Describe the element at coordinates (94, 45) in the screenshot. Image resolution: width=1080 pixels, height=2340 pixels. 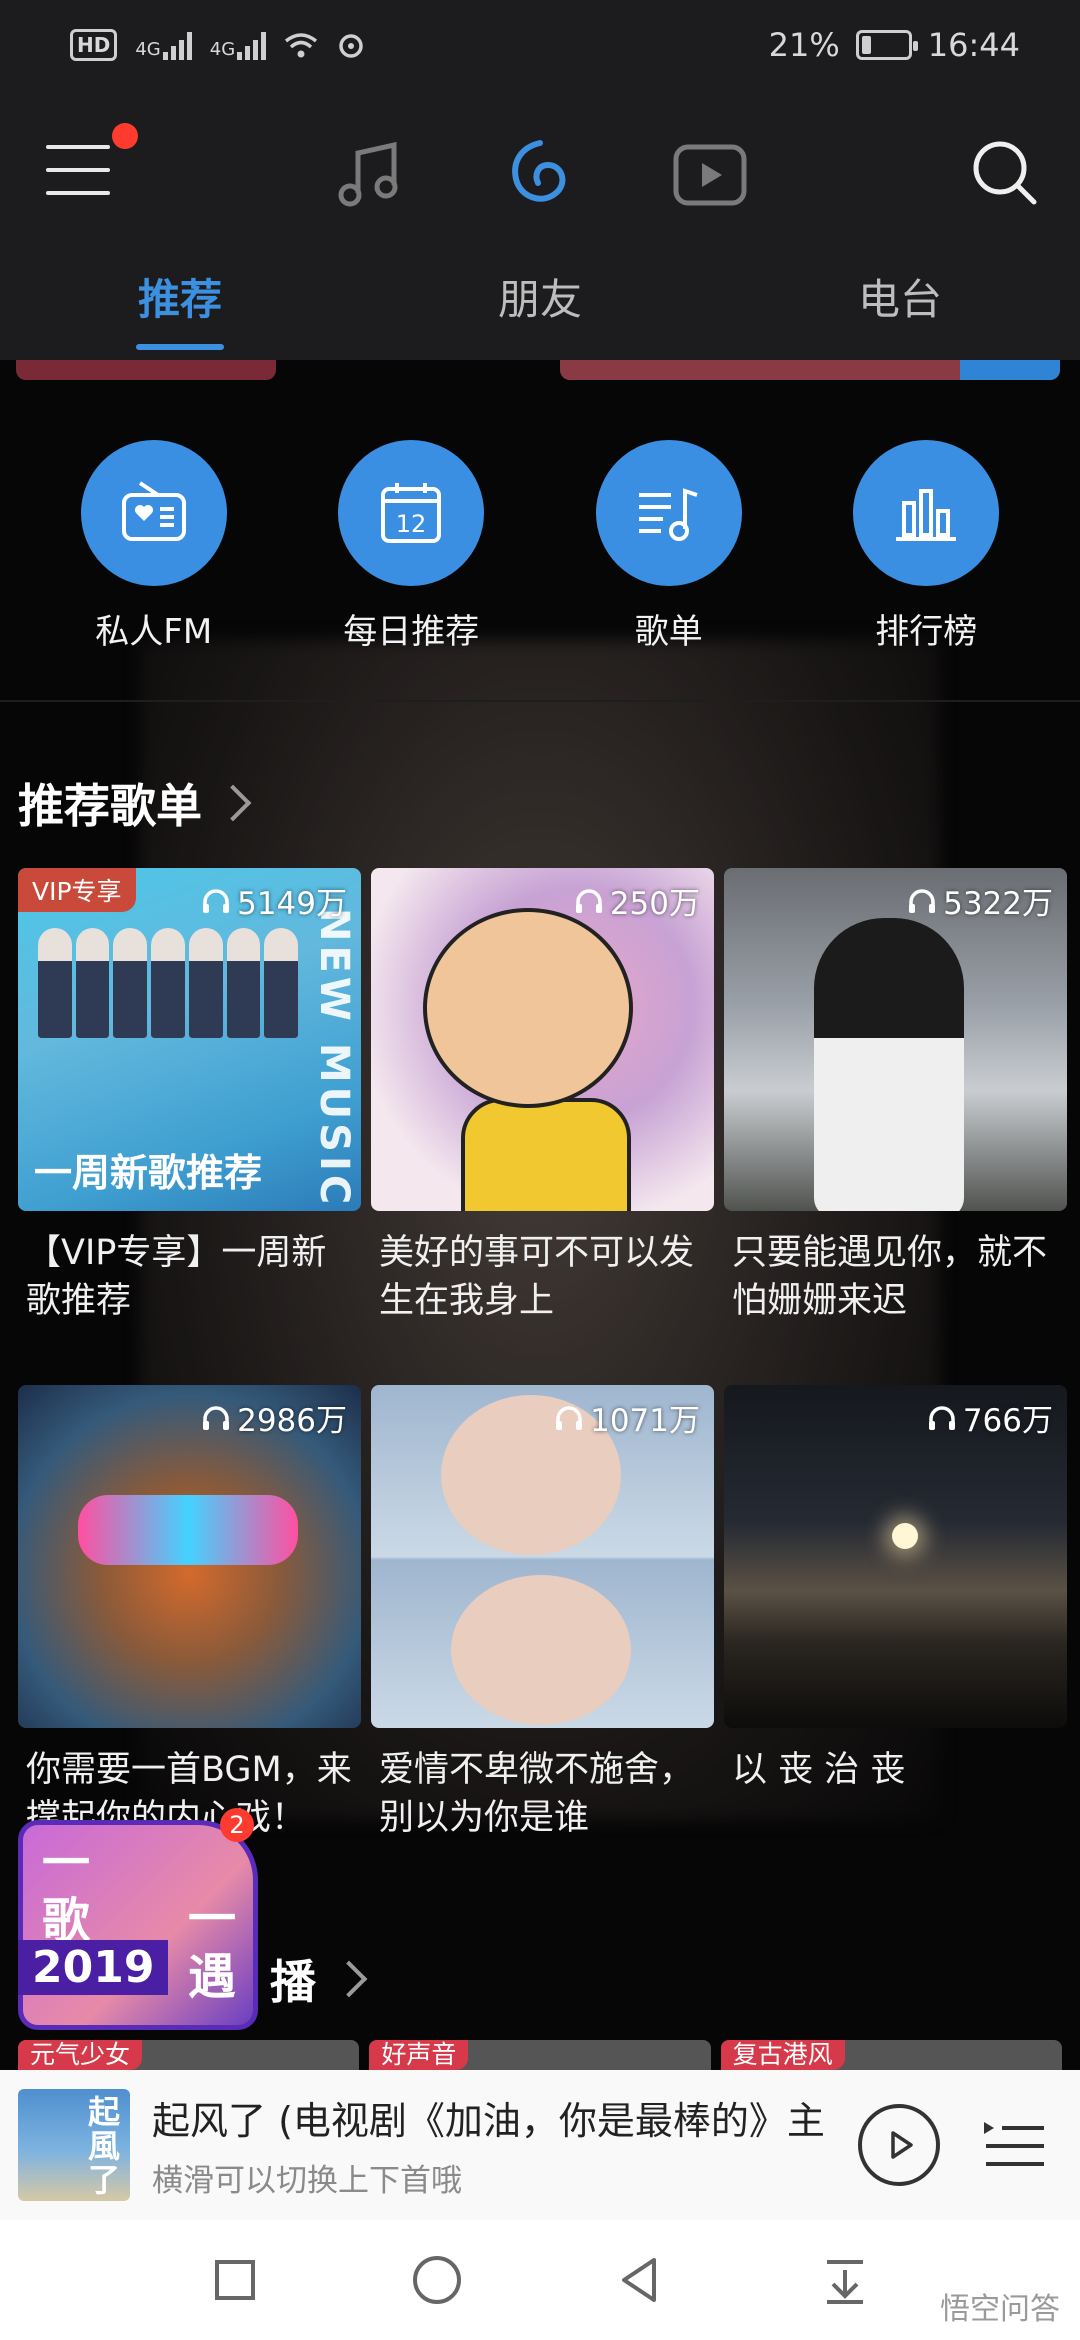
I see `hd-icon: HD` at that location.